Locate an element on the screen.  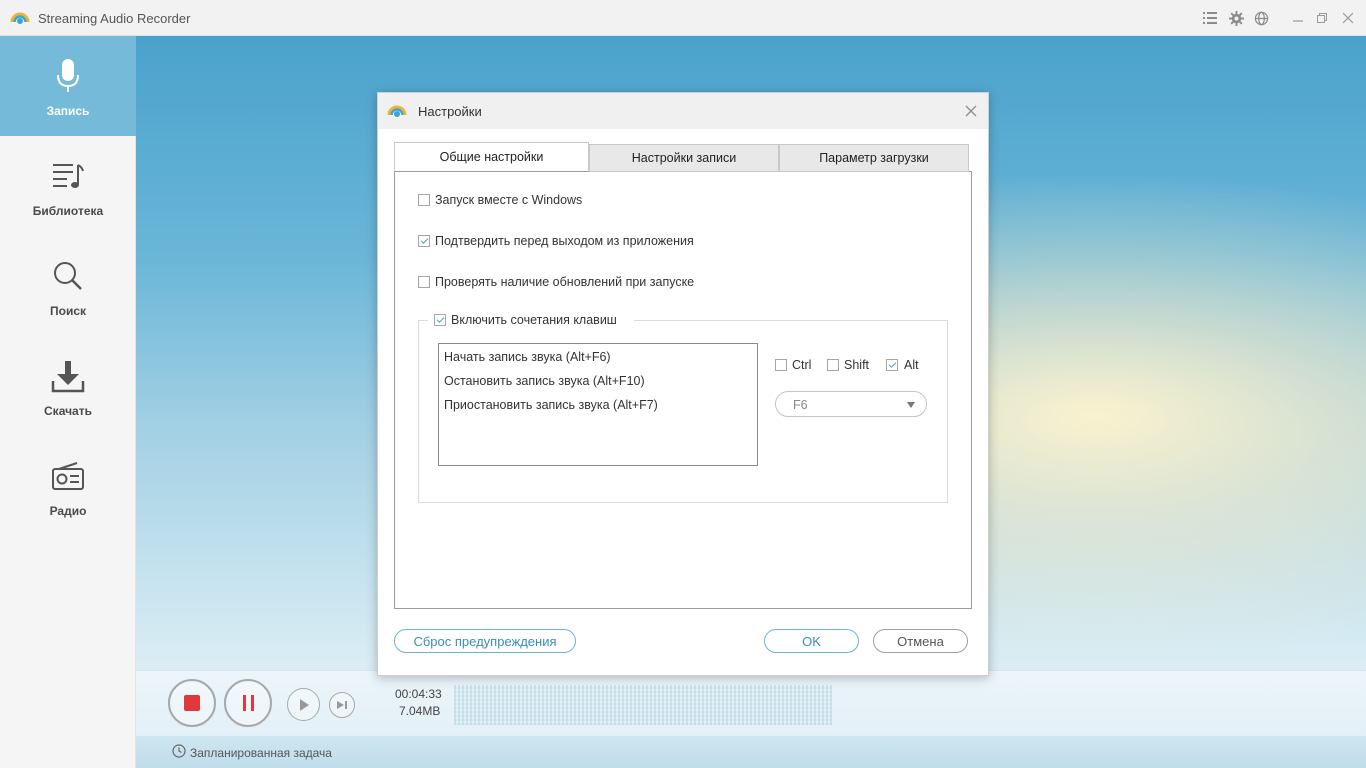
enable-hotkeys-label: Включить сочетания клавиш is located at coordinates (534, 320).